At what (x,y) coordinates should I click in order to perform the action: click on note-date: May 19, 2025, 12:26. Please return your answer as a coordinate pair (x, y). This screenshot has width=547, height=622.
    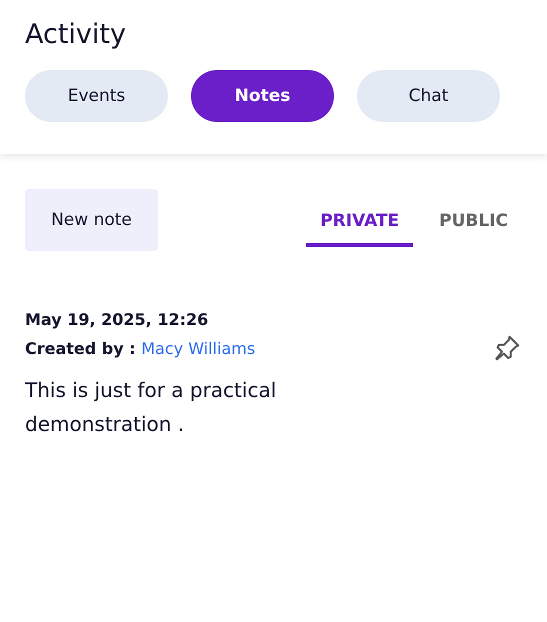
    Looking at the image, I should click on (116, 319).